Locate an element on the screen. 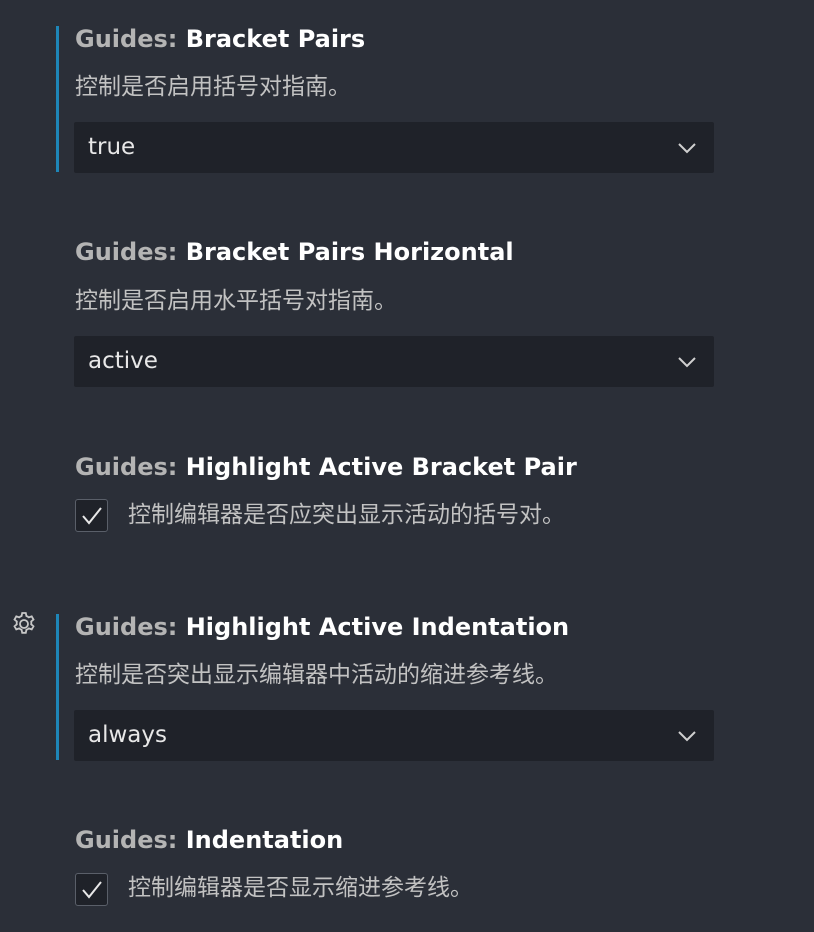  indentation-checkbox is located at coordinates (91, 889).